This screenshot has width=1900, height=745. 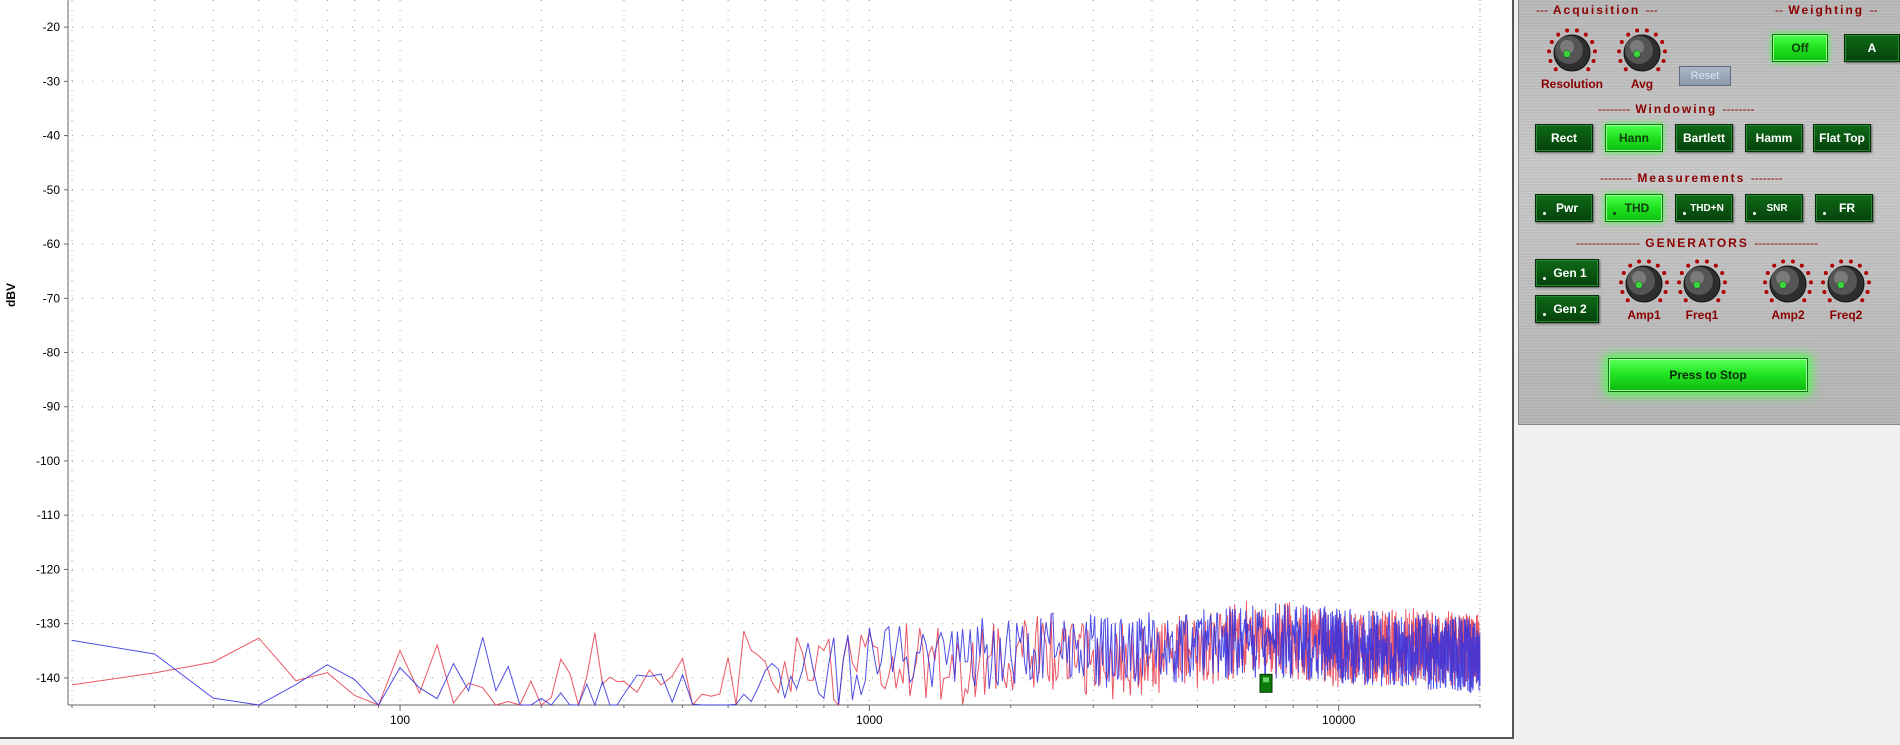 What do you see at coordinates (1642, 84) in the screenshot?
I see `avg-label: Avg` at bounding box center [1642, 84].